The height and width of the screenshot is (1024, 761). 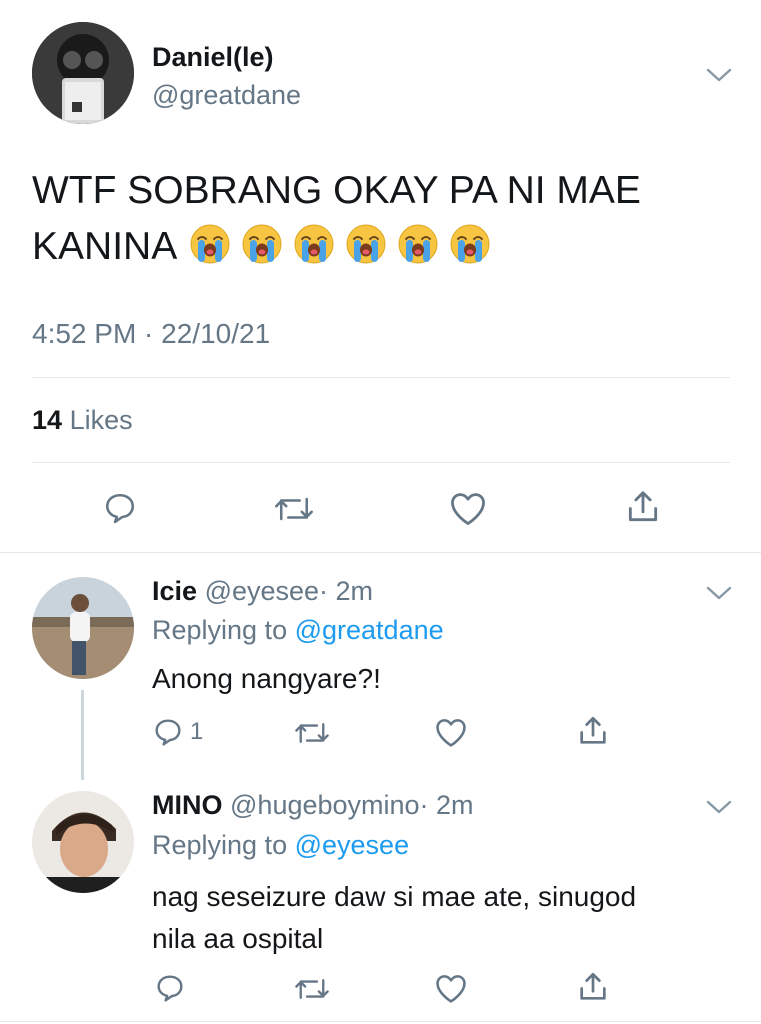 What do you see at coordinates (101, 420) in the screenshot?
I see `likes-label: Likes` at bounding box center [101, 420].